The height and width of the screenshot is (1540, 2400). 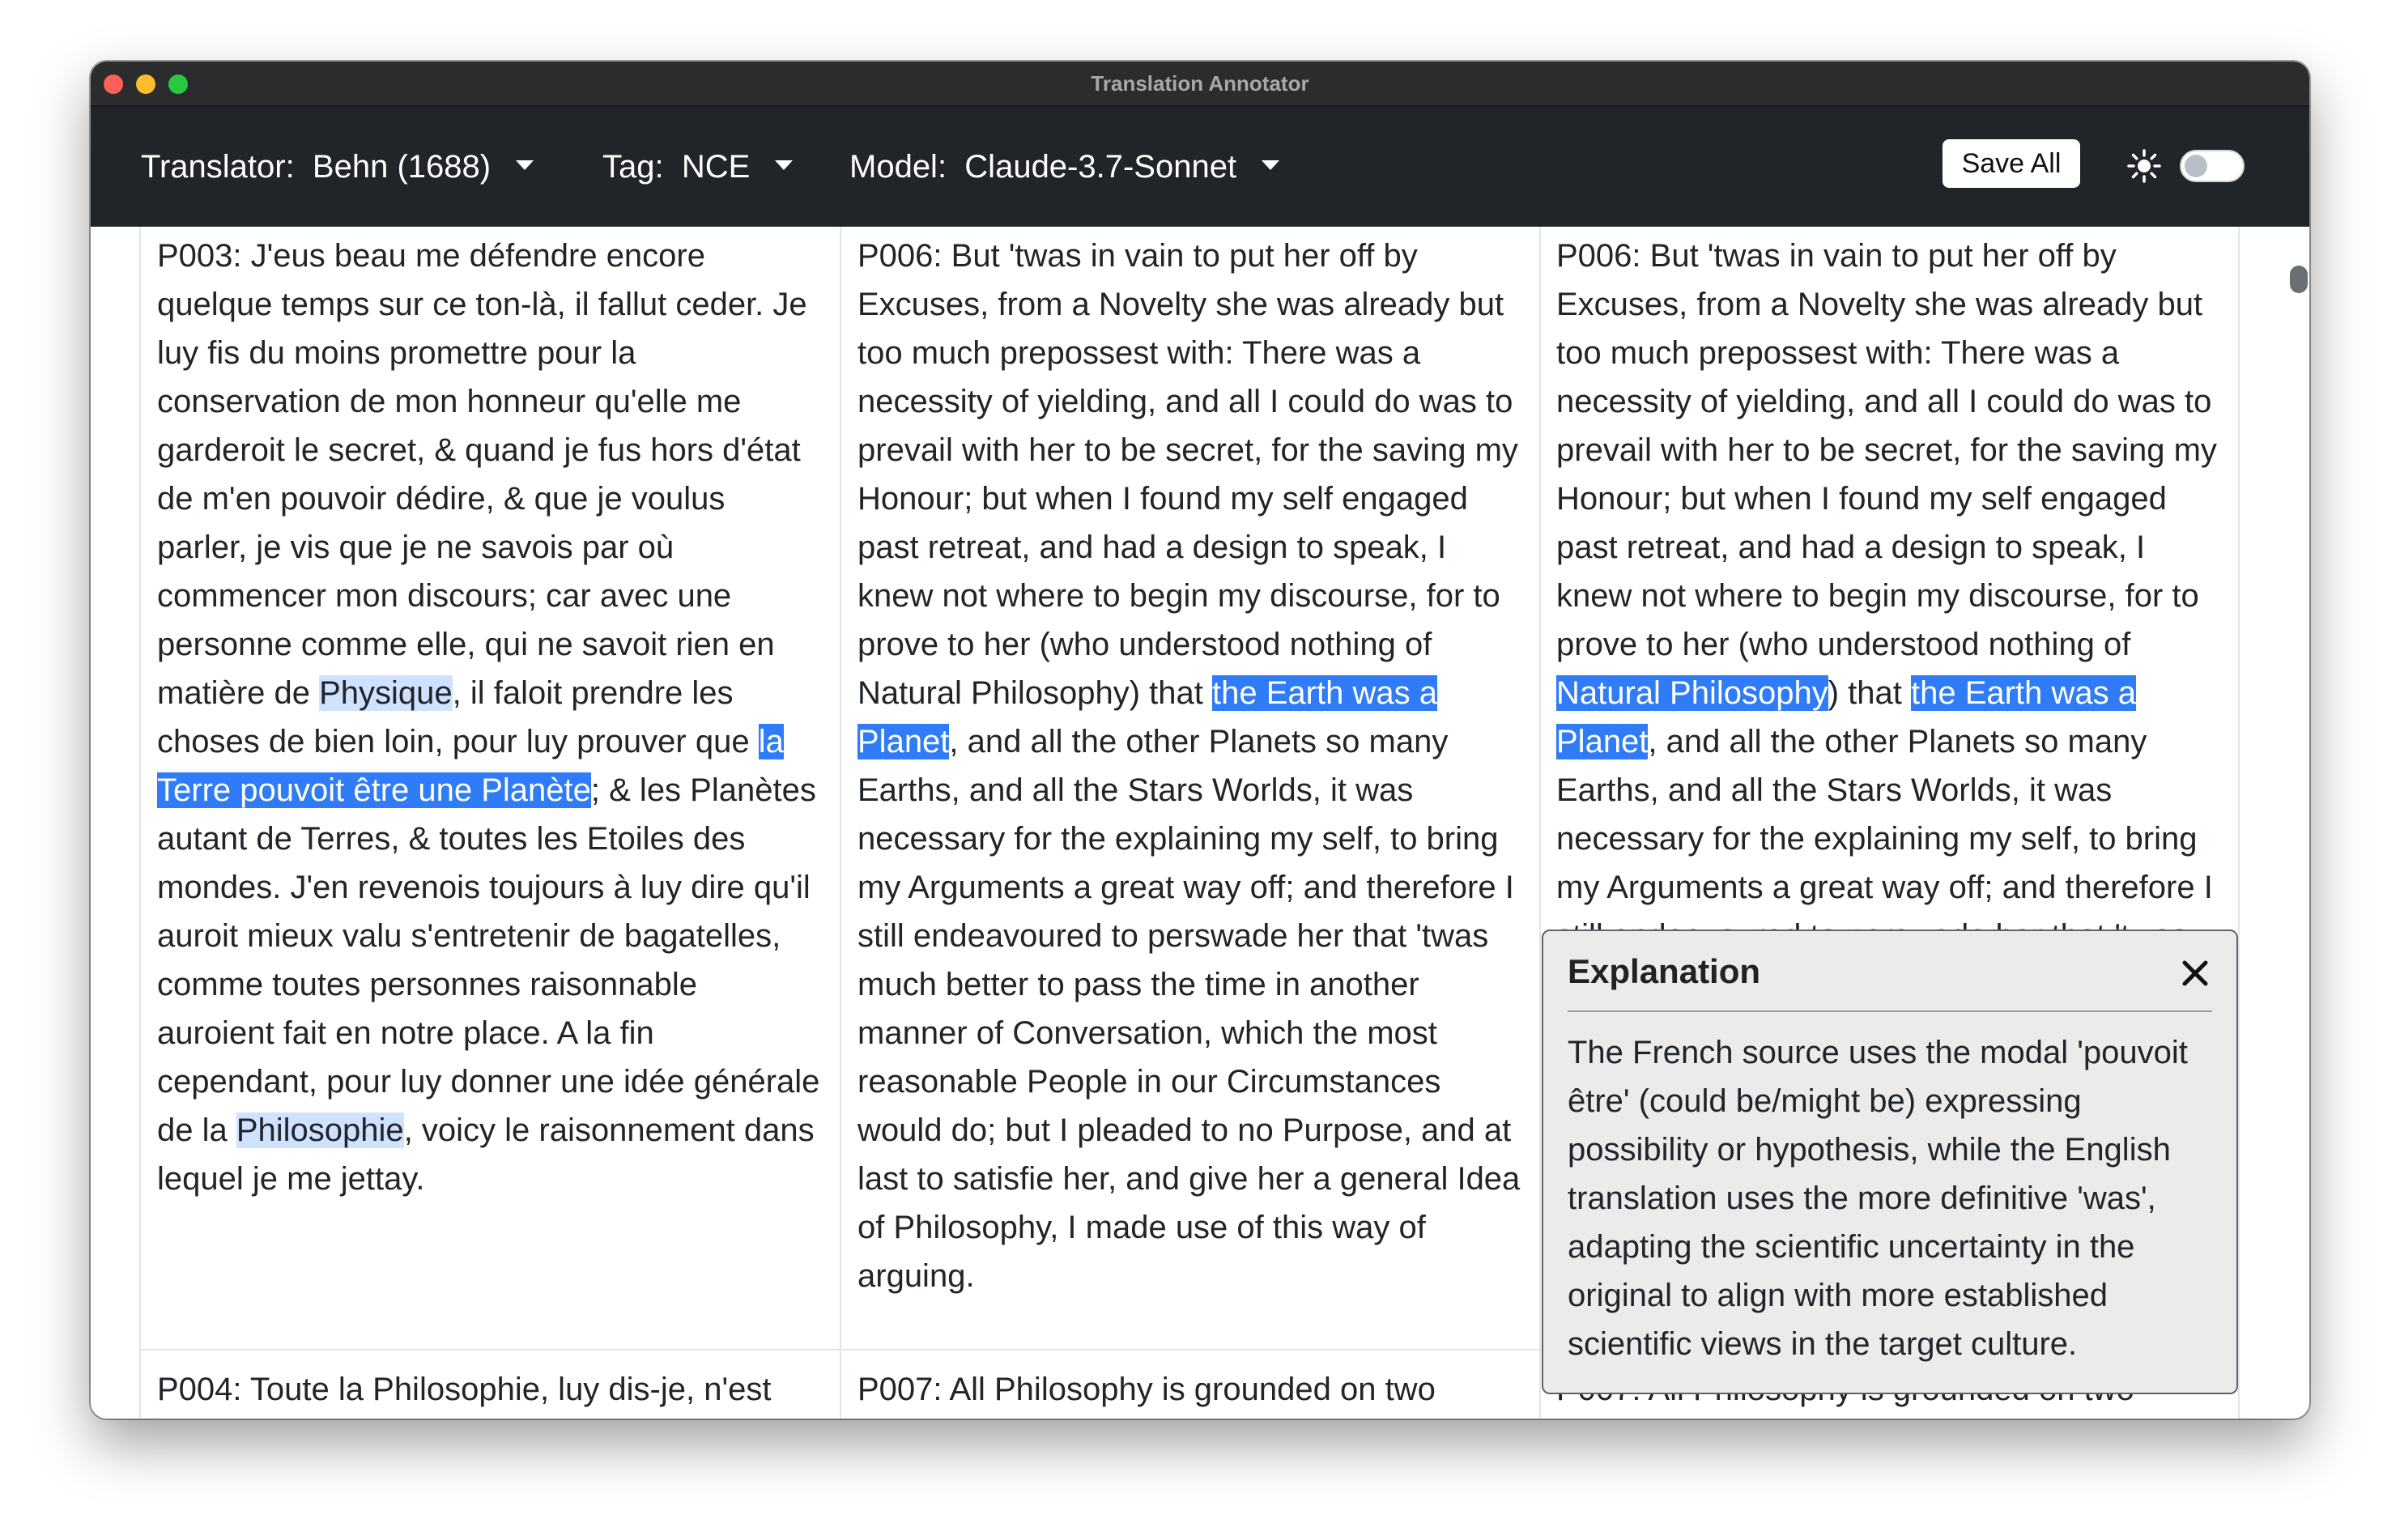 What do you see at coordinates (2012, 163) in the screenshot?
I see `save-all-button: Save All` at bounding box center [2012, 163].